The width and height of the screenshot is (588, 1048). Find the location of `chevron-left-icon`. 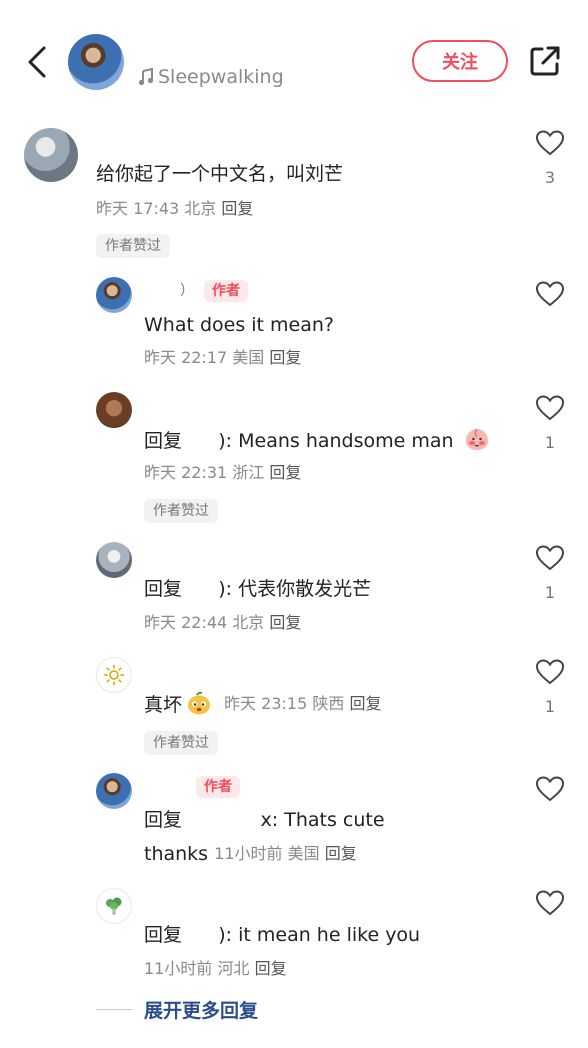

chevron-left-icon is located at coordinates (37, 62).